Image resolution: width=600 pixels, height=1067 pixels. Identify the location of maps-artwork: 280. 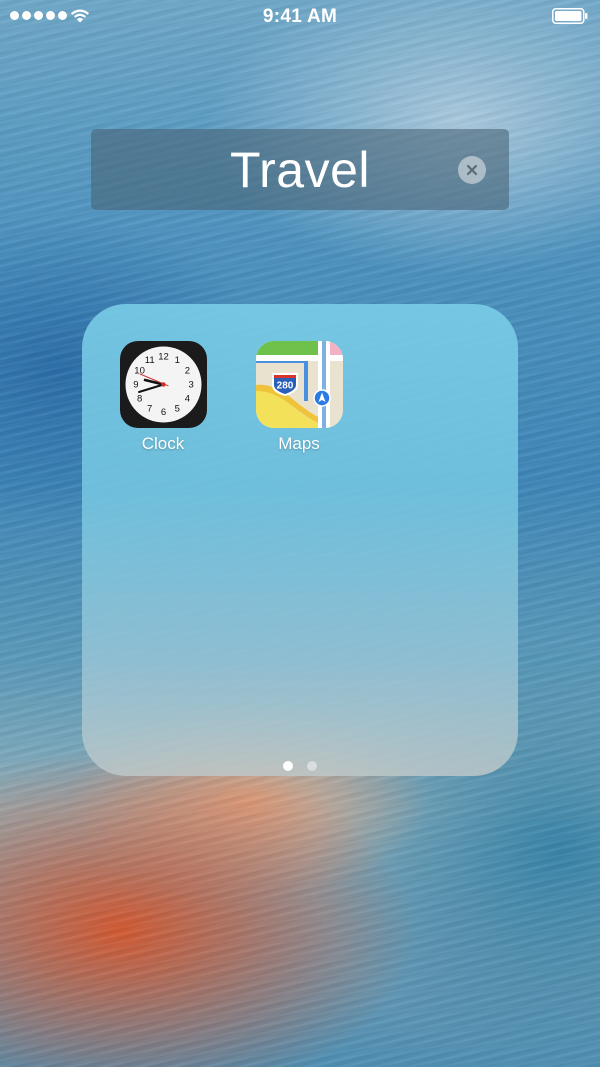
(299, 384).